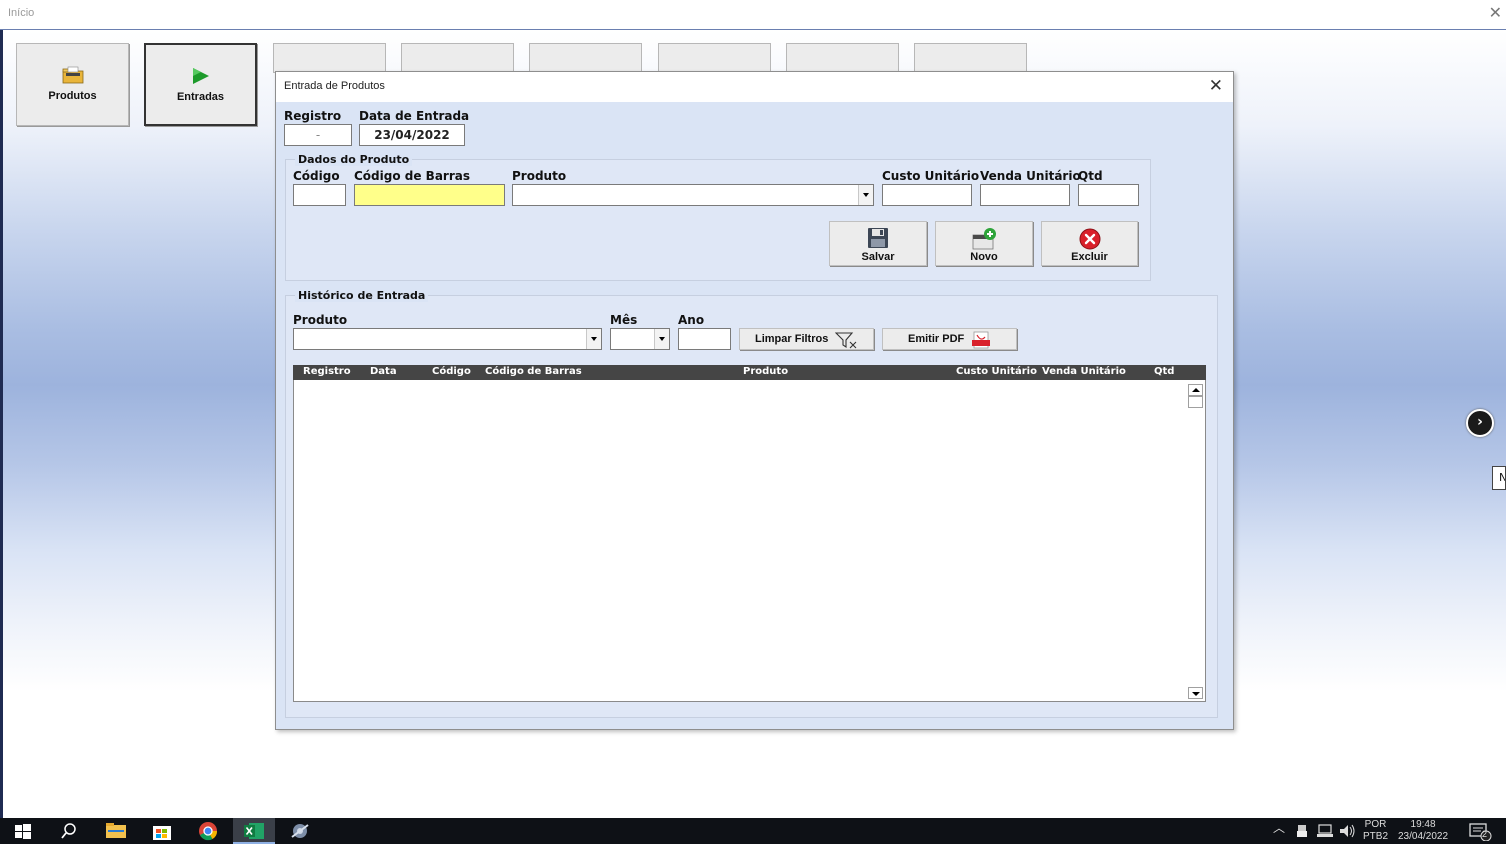 The height and width of the screenshot is (844, 1506). What do you see at coordinates (753, 15) in the screenshot?
I see `app-title-bar: Início ✕` at bounding box center [753, 15].